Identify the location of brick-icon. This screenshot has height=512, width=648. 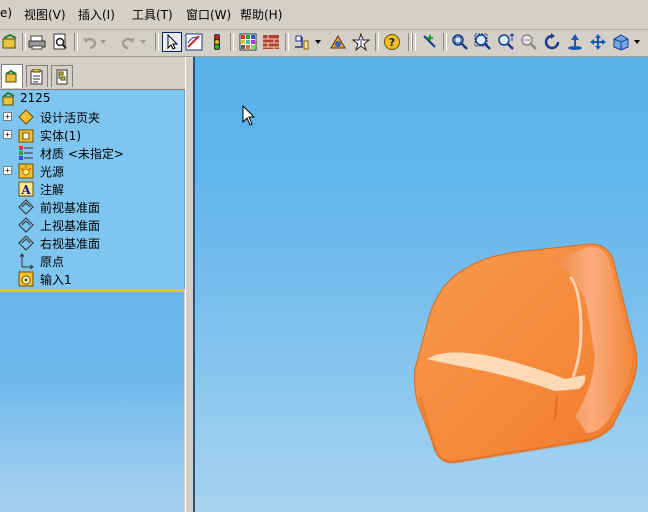
(271, 42).